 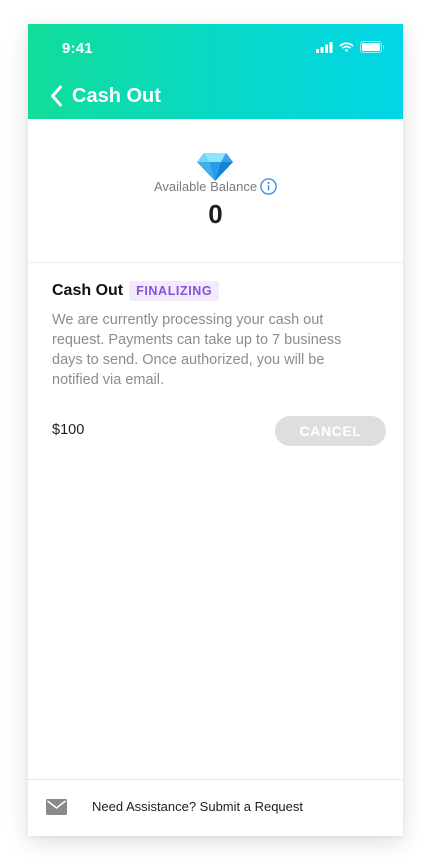 What do you see at coordinates (56, 96) in the screenshot?
I see `chevron-left-icon` at bounding box center [56, 96].